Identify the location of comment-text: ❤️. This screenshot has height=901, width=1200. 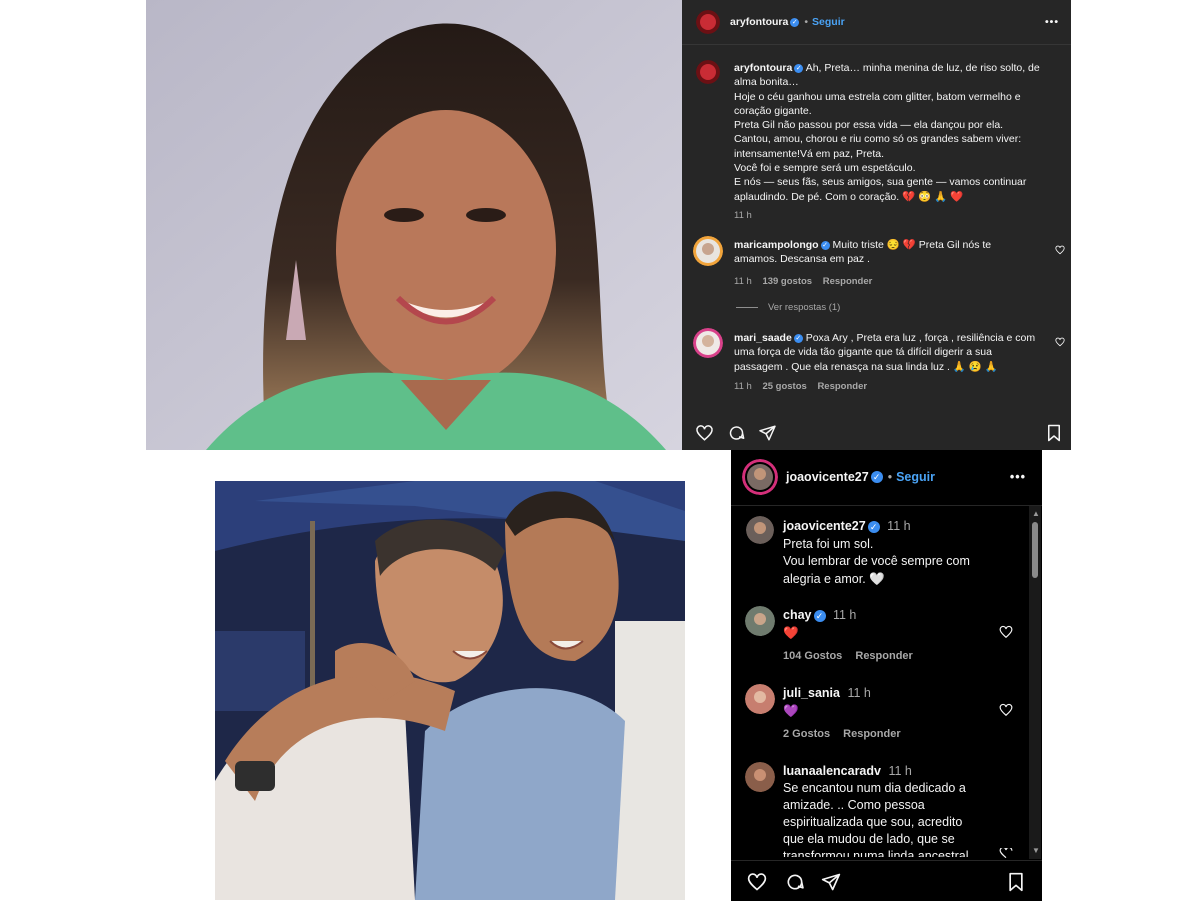
(791, 632).